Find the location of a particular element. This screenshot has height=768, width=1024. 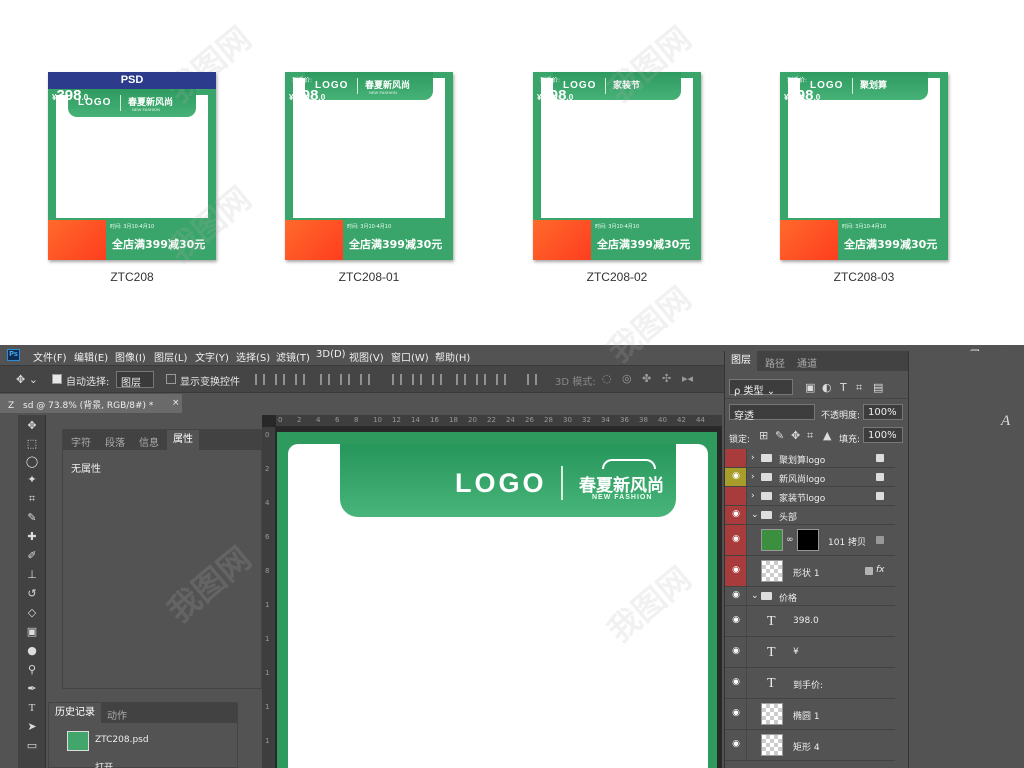

layer-row: ◉ 椭圆 1 is located at coordinates (810, 714).